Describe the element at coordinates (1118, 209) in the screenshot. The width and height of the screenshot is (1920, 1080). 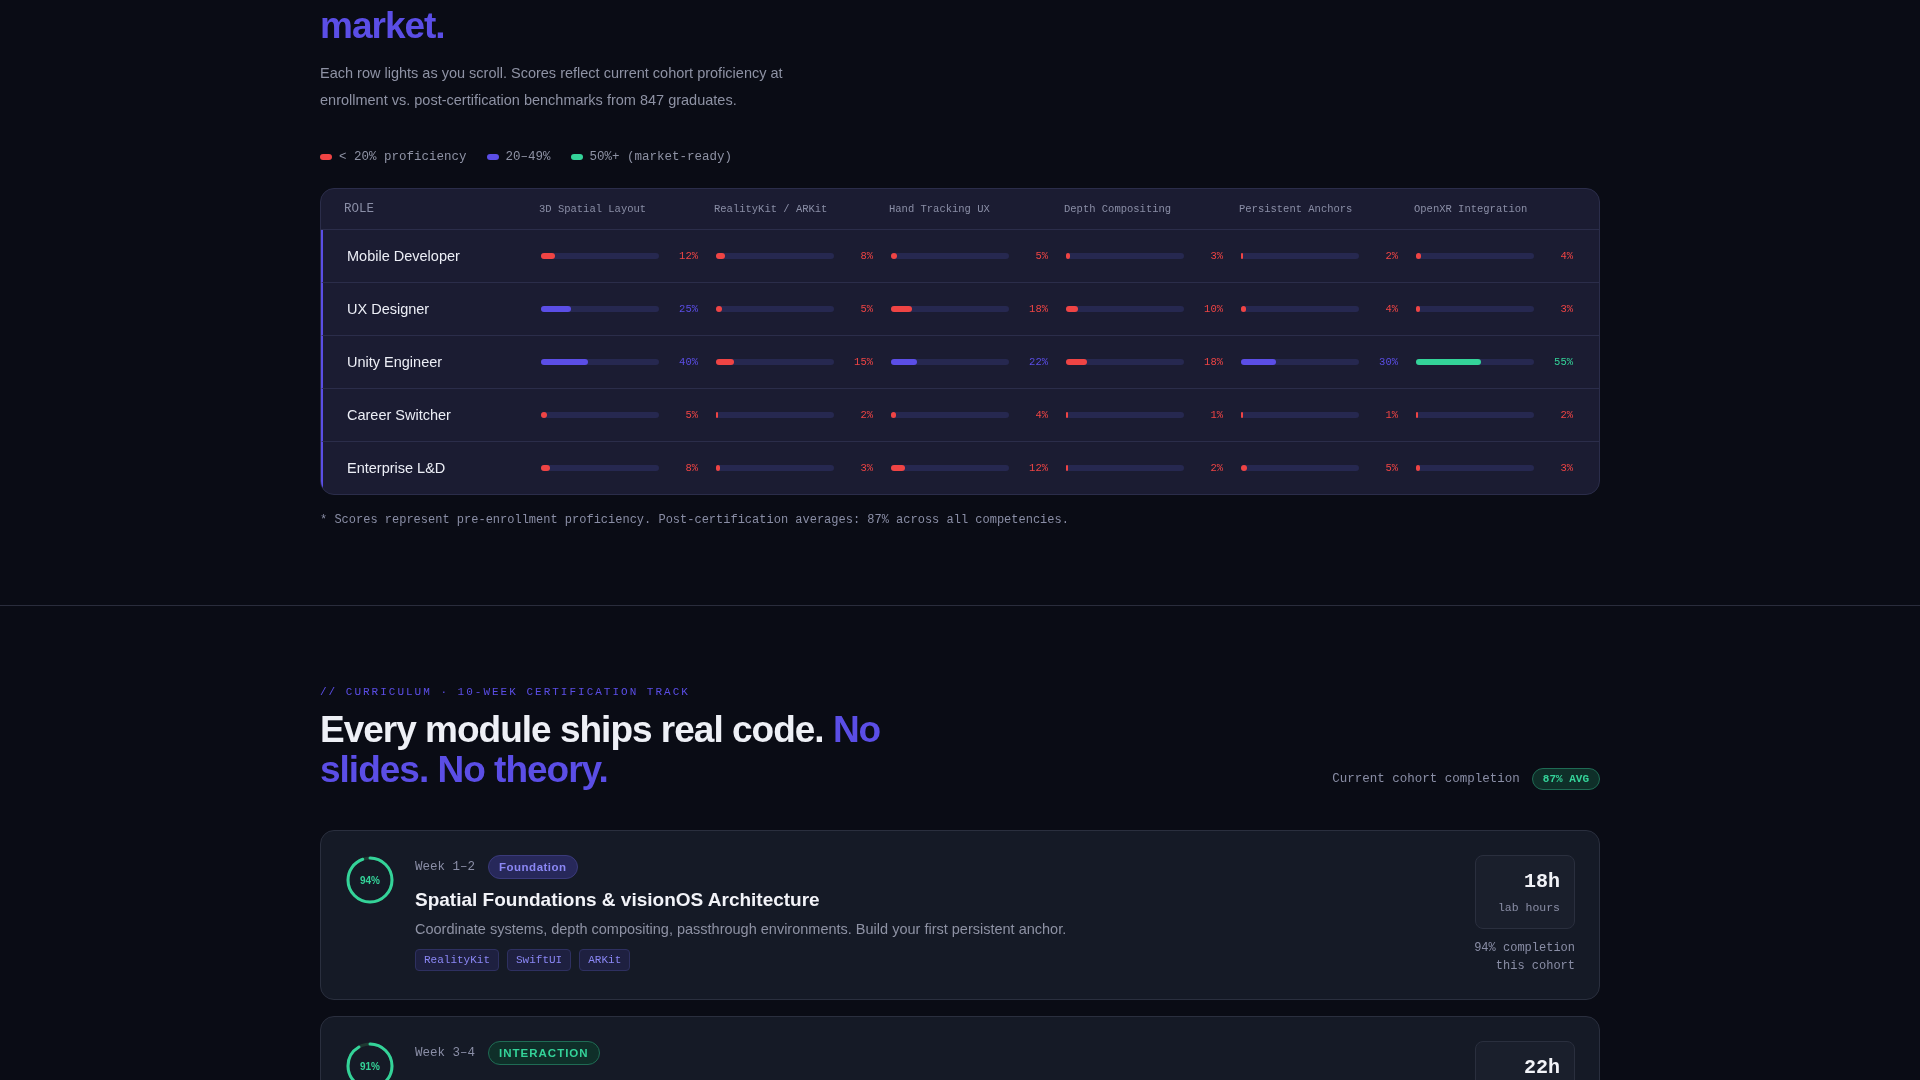
I see `column-header: Depth Compositing` at that location.